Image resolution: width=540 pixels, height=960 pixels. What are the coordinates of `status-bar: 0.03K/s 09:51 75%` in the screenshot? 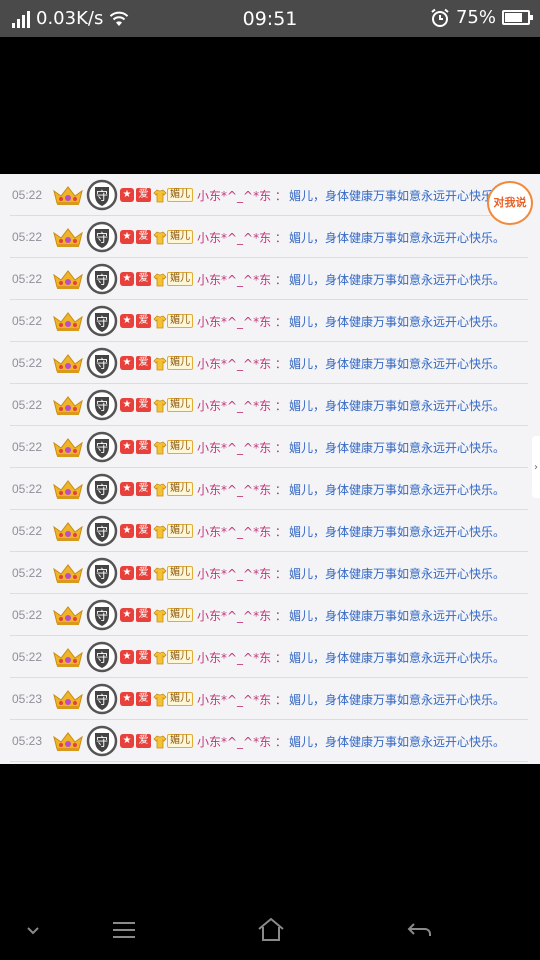 It's located at (270, 18).